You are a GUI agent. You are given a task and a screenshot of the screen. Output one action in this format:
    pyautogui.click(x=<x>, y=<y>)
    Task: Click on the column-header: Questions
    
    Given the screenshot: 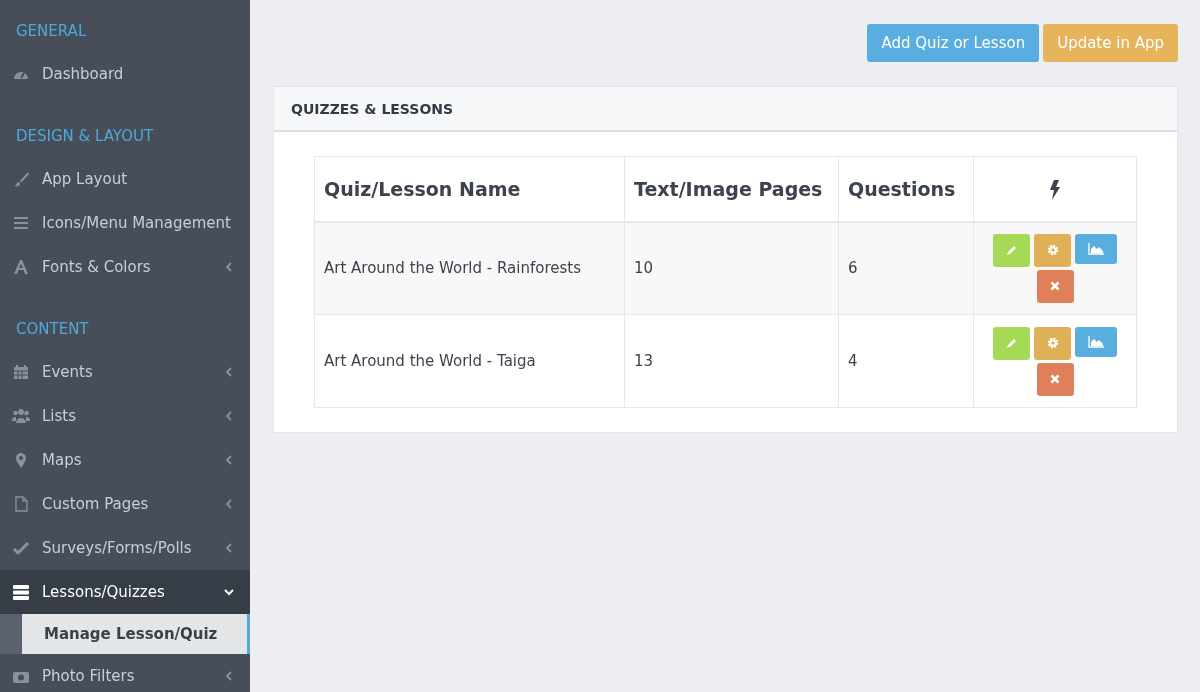 What is the action you would take?
    pyautogui.click(x=906, y=189)
    